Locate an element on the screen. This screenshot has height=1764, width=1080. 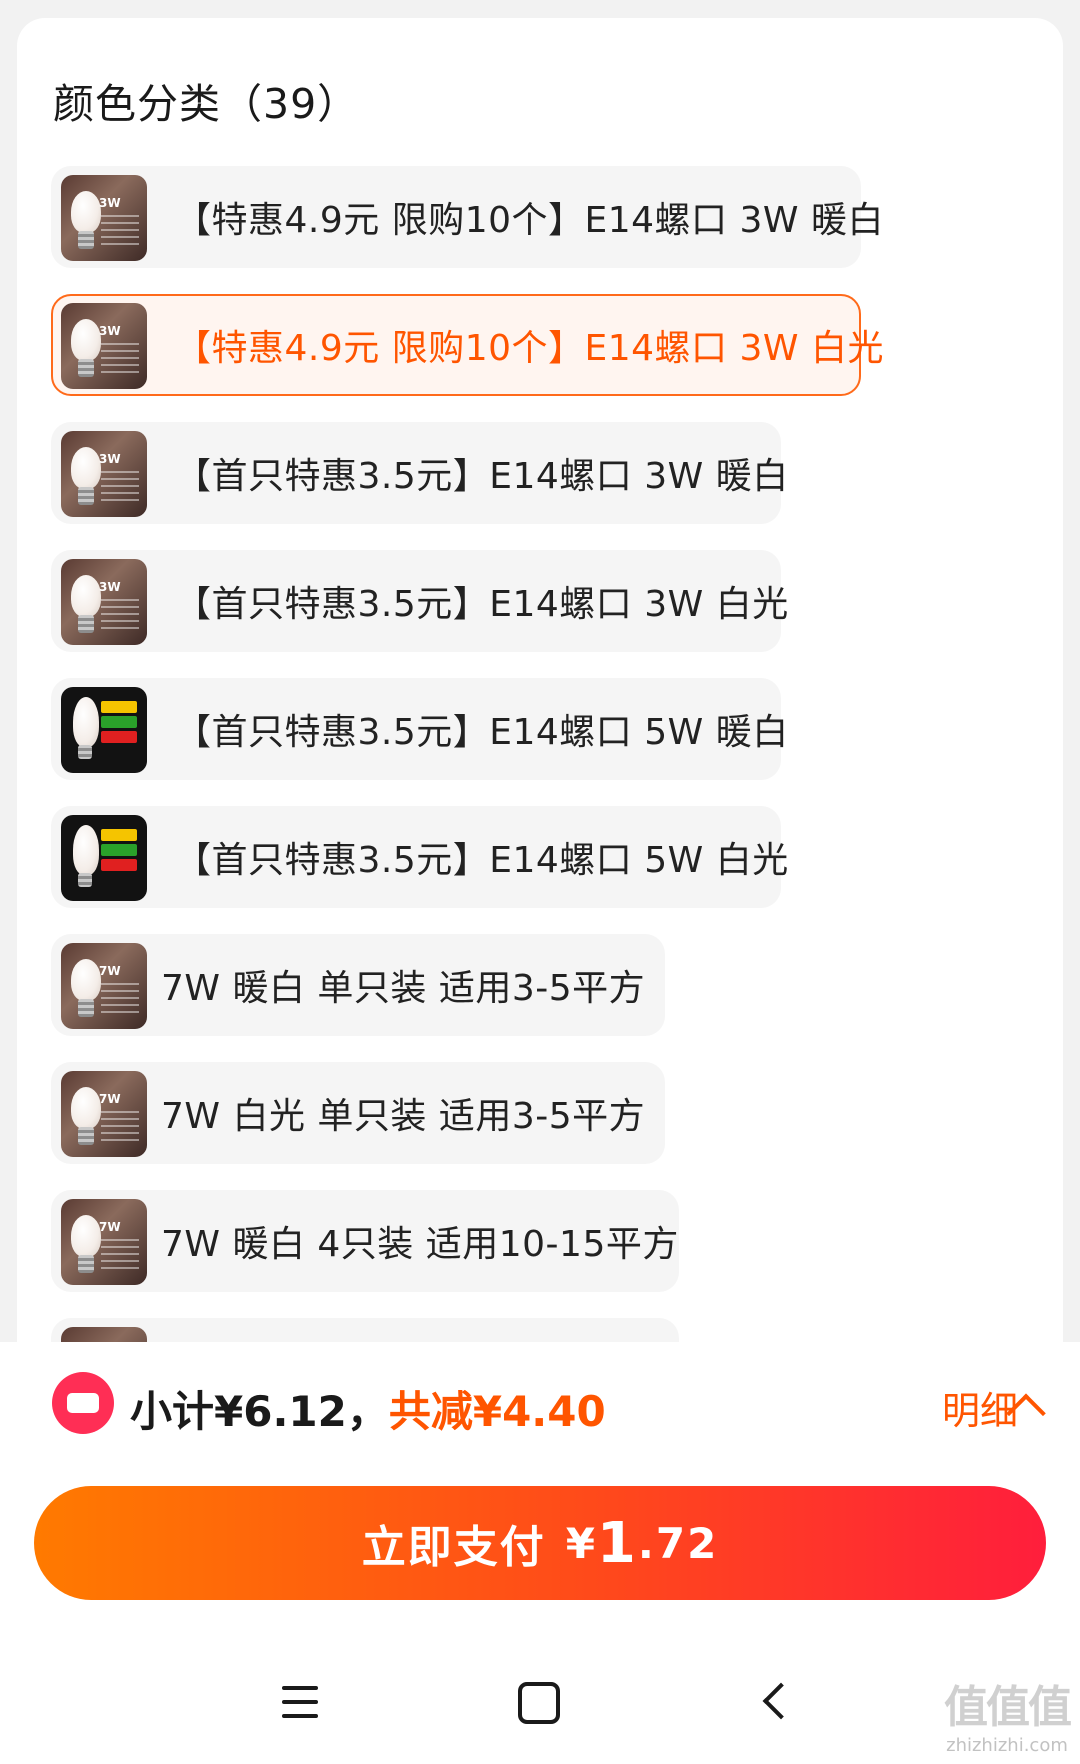
subtotal-text: 小计¥6.12，共减¥4.40 is located at coordinates (368, 1408).